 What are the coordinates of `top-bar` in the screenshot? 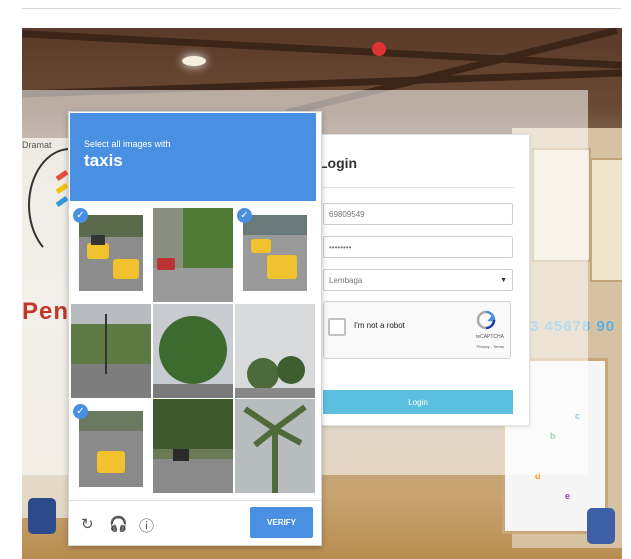 It's located at (315, 14).